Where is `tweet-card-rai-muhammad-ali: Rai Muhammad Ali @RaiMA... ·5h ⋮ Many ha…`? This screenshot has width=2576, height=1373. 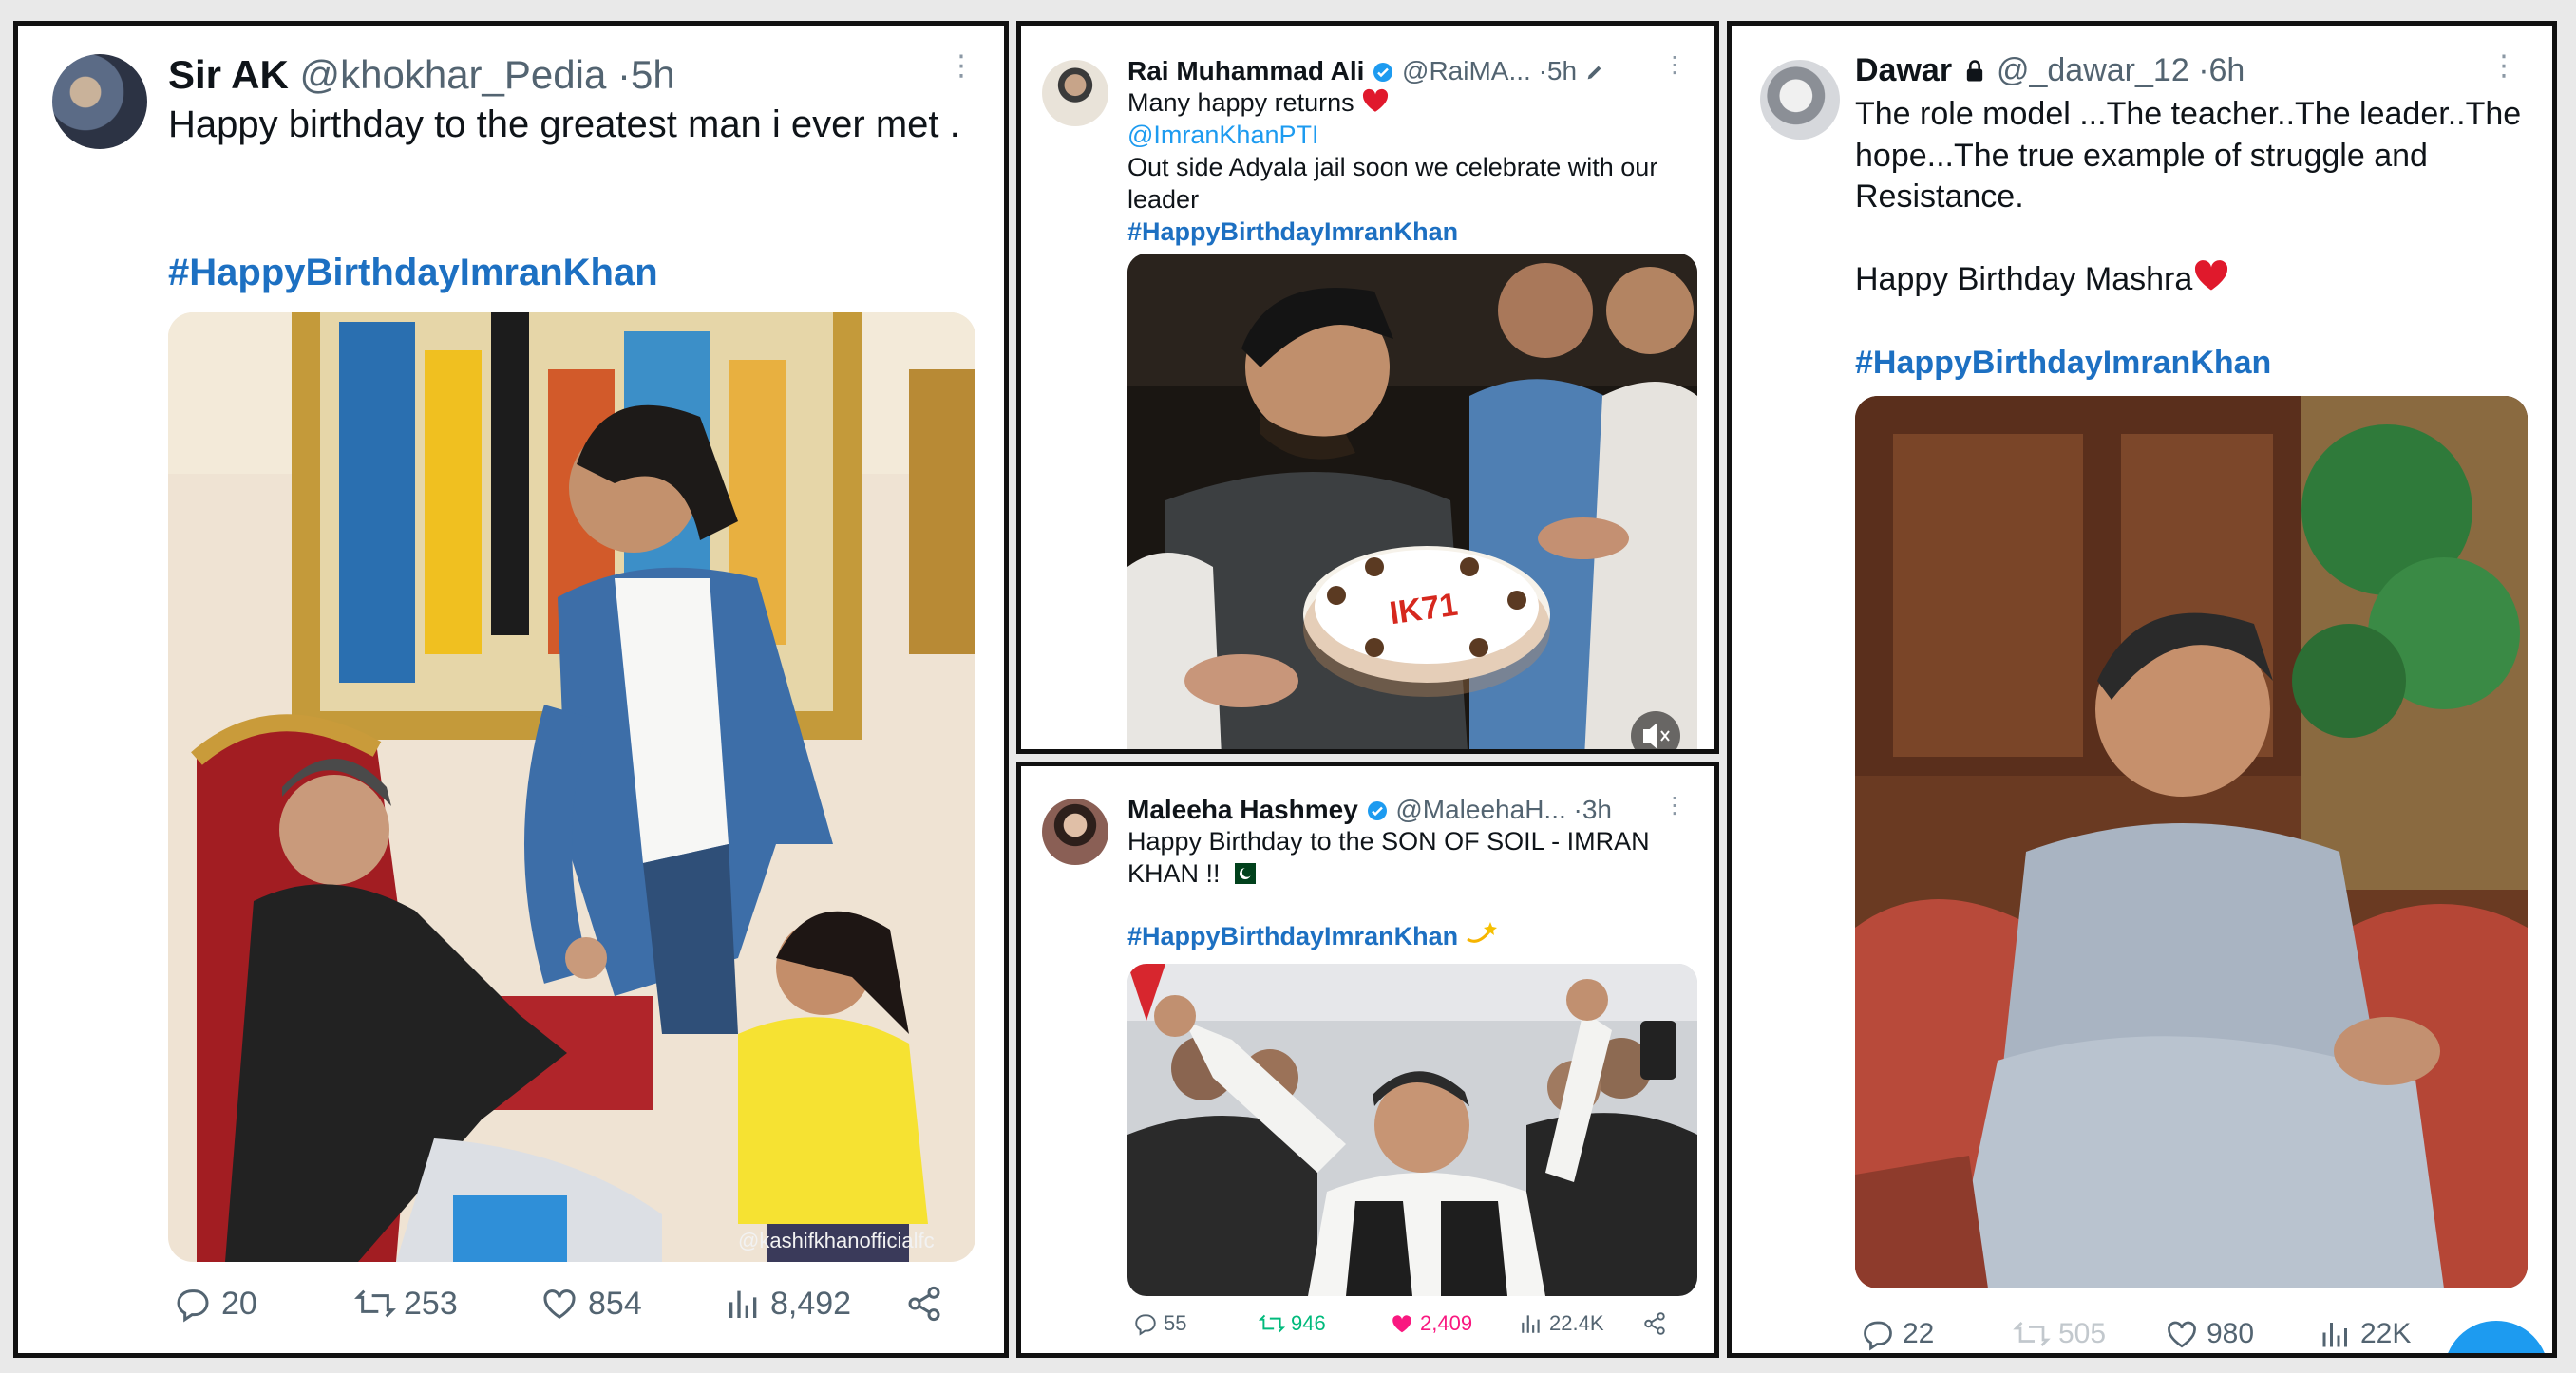 tweet-card-rai-muhammad-ali: Rai Muhammad Ali @RaiMA... ·5h ⋮ Many ha… is located at coordinates (1367, 387).